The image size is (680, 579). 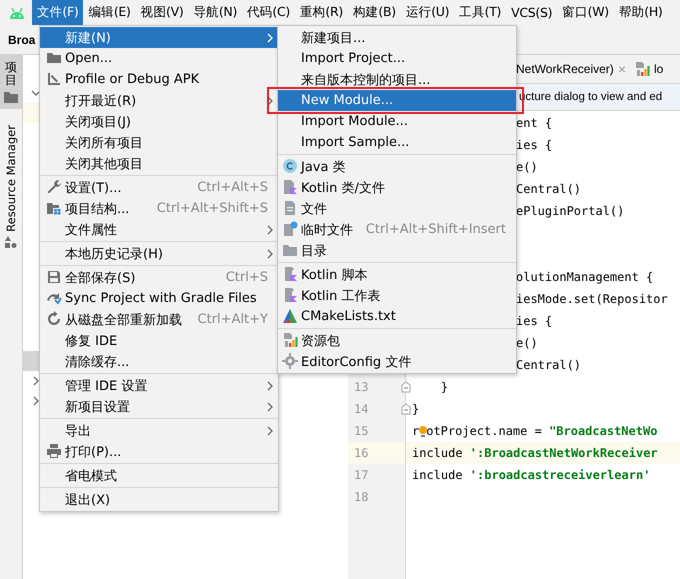 I want to click on menu-item: 新建(N), so click(x=159, y=37).